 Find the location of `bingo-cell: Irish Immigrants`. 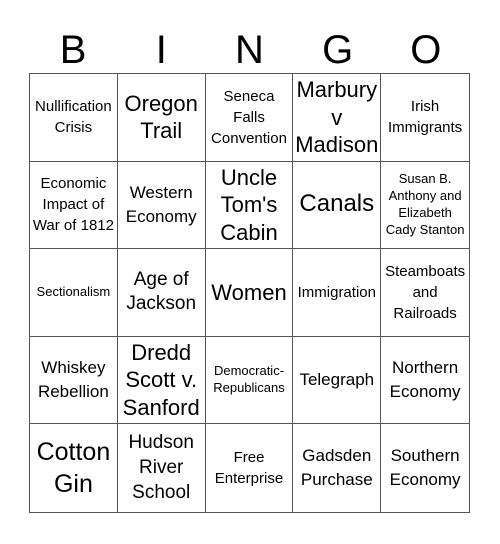

bingo-cell: Irish Immigrants is located at coordinates (425, 118).